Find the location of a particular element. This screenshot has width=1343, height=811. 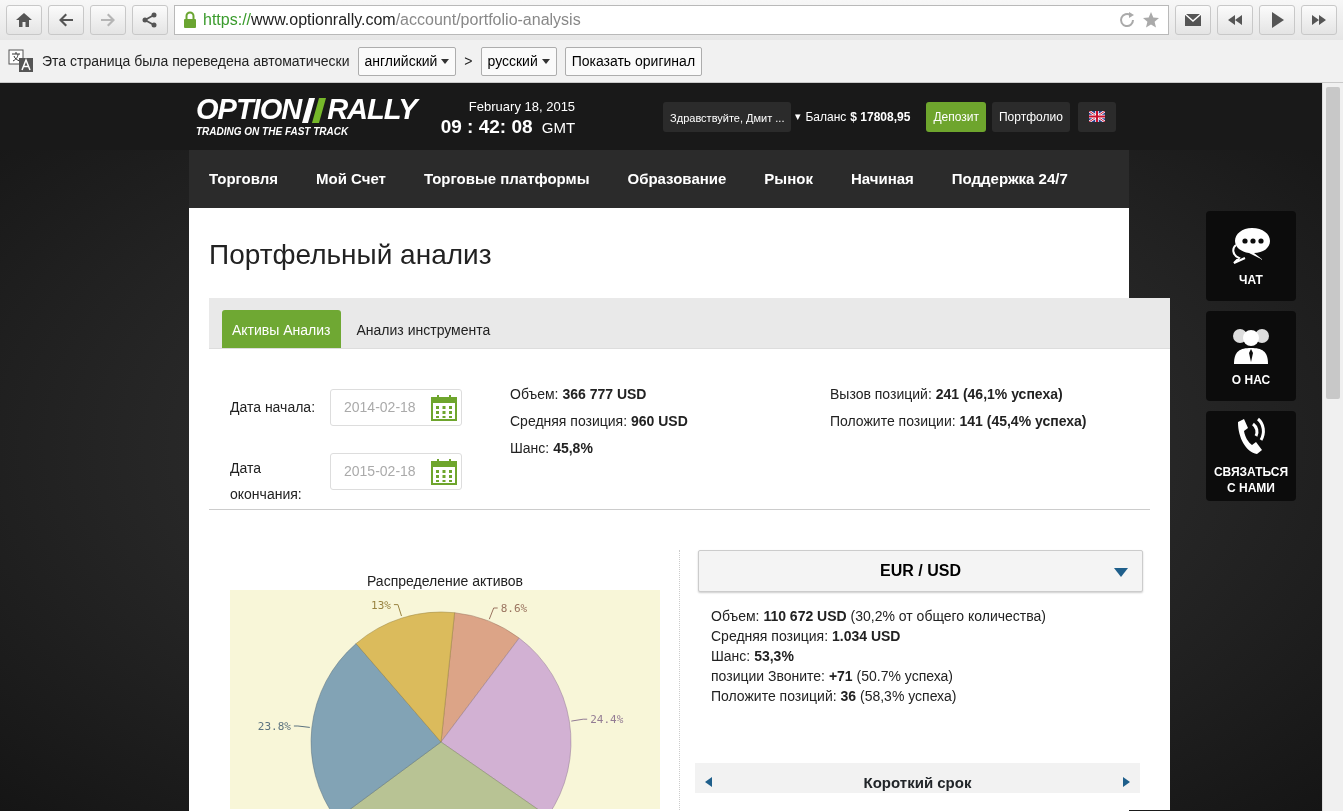

instrument-select: EUR / USD is located at coordinates (920, 571).